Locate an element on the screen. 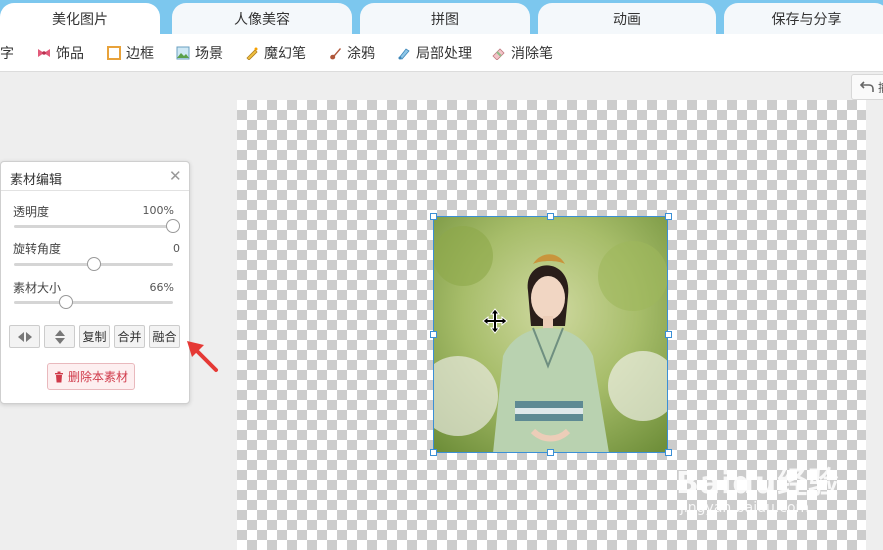 The height and width of the screenshot is (550, 883). tool-label: 字 is located at coordinates (7, 54).